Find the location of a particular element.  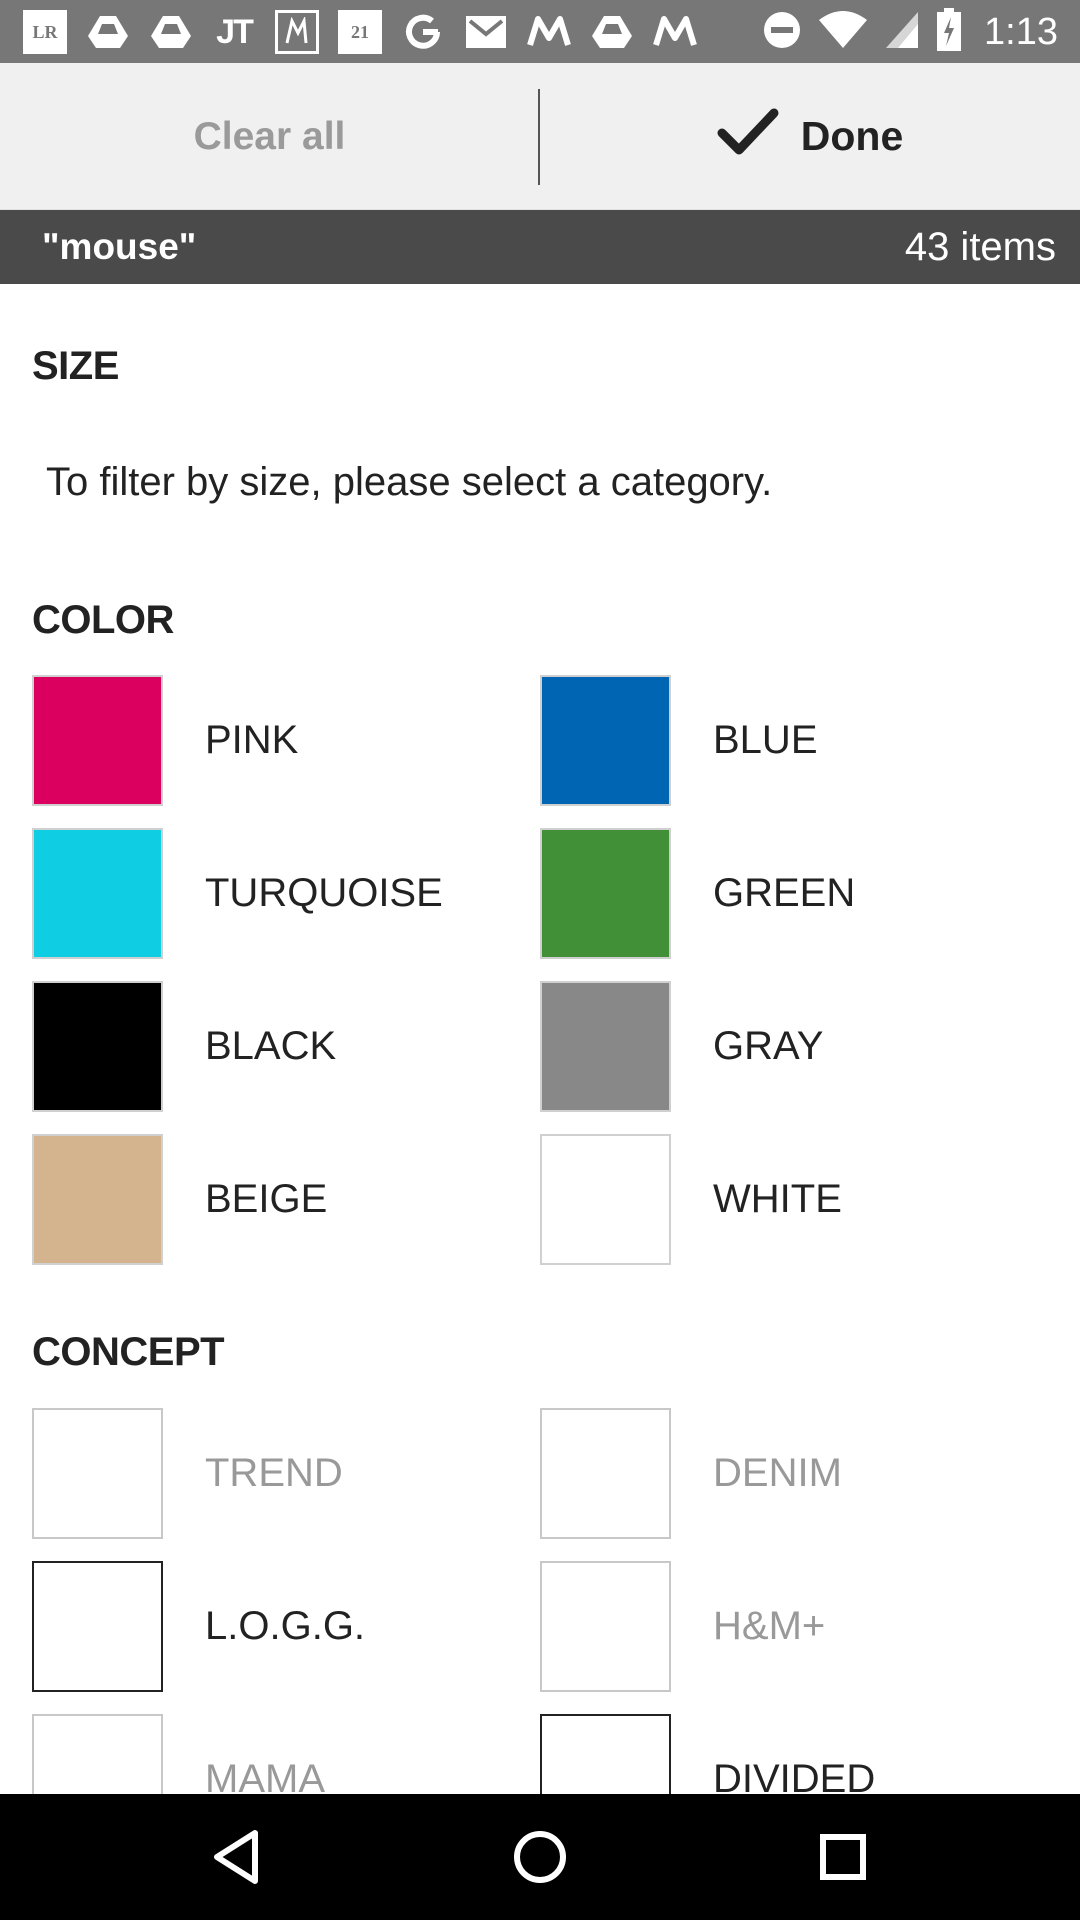

color-label: GRAY is located at coordinates (768, 1046).